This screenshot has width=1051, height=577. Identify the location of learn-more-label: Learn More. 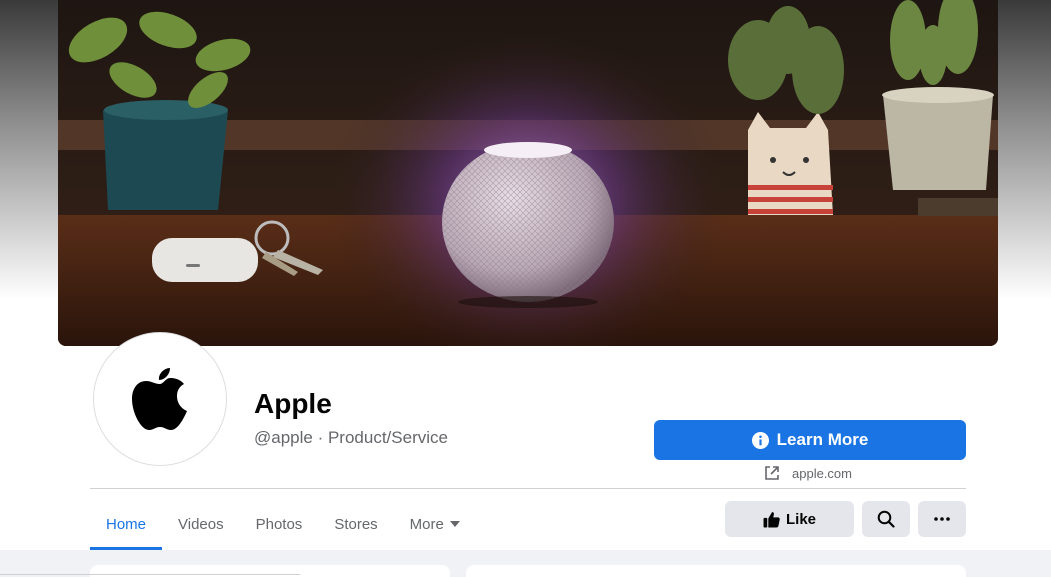
(822, 439).